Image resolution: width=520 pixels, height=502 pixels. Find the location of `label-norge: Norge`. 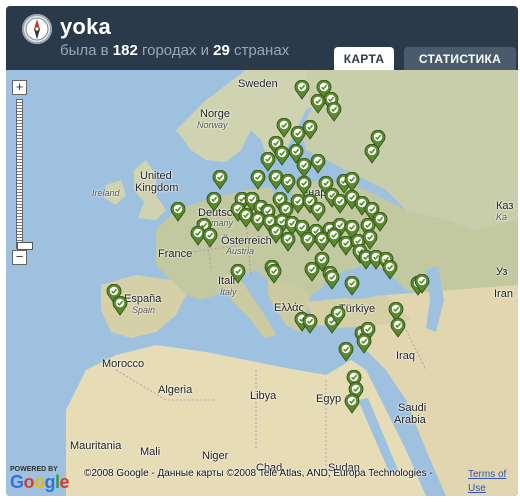

label-norge: Norge is located at coordinates (215, 114).